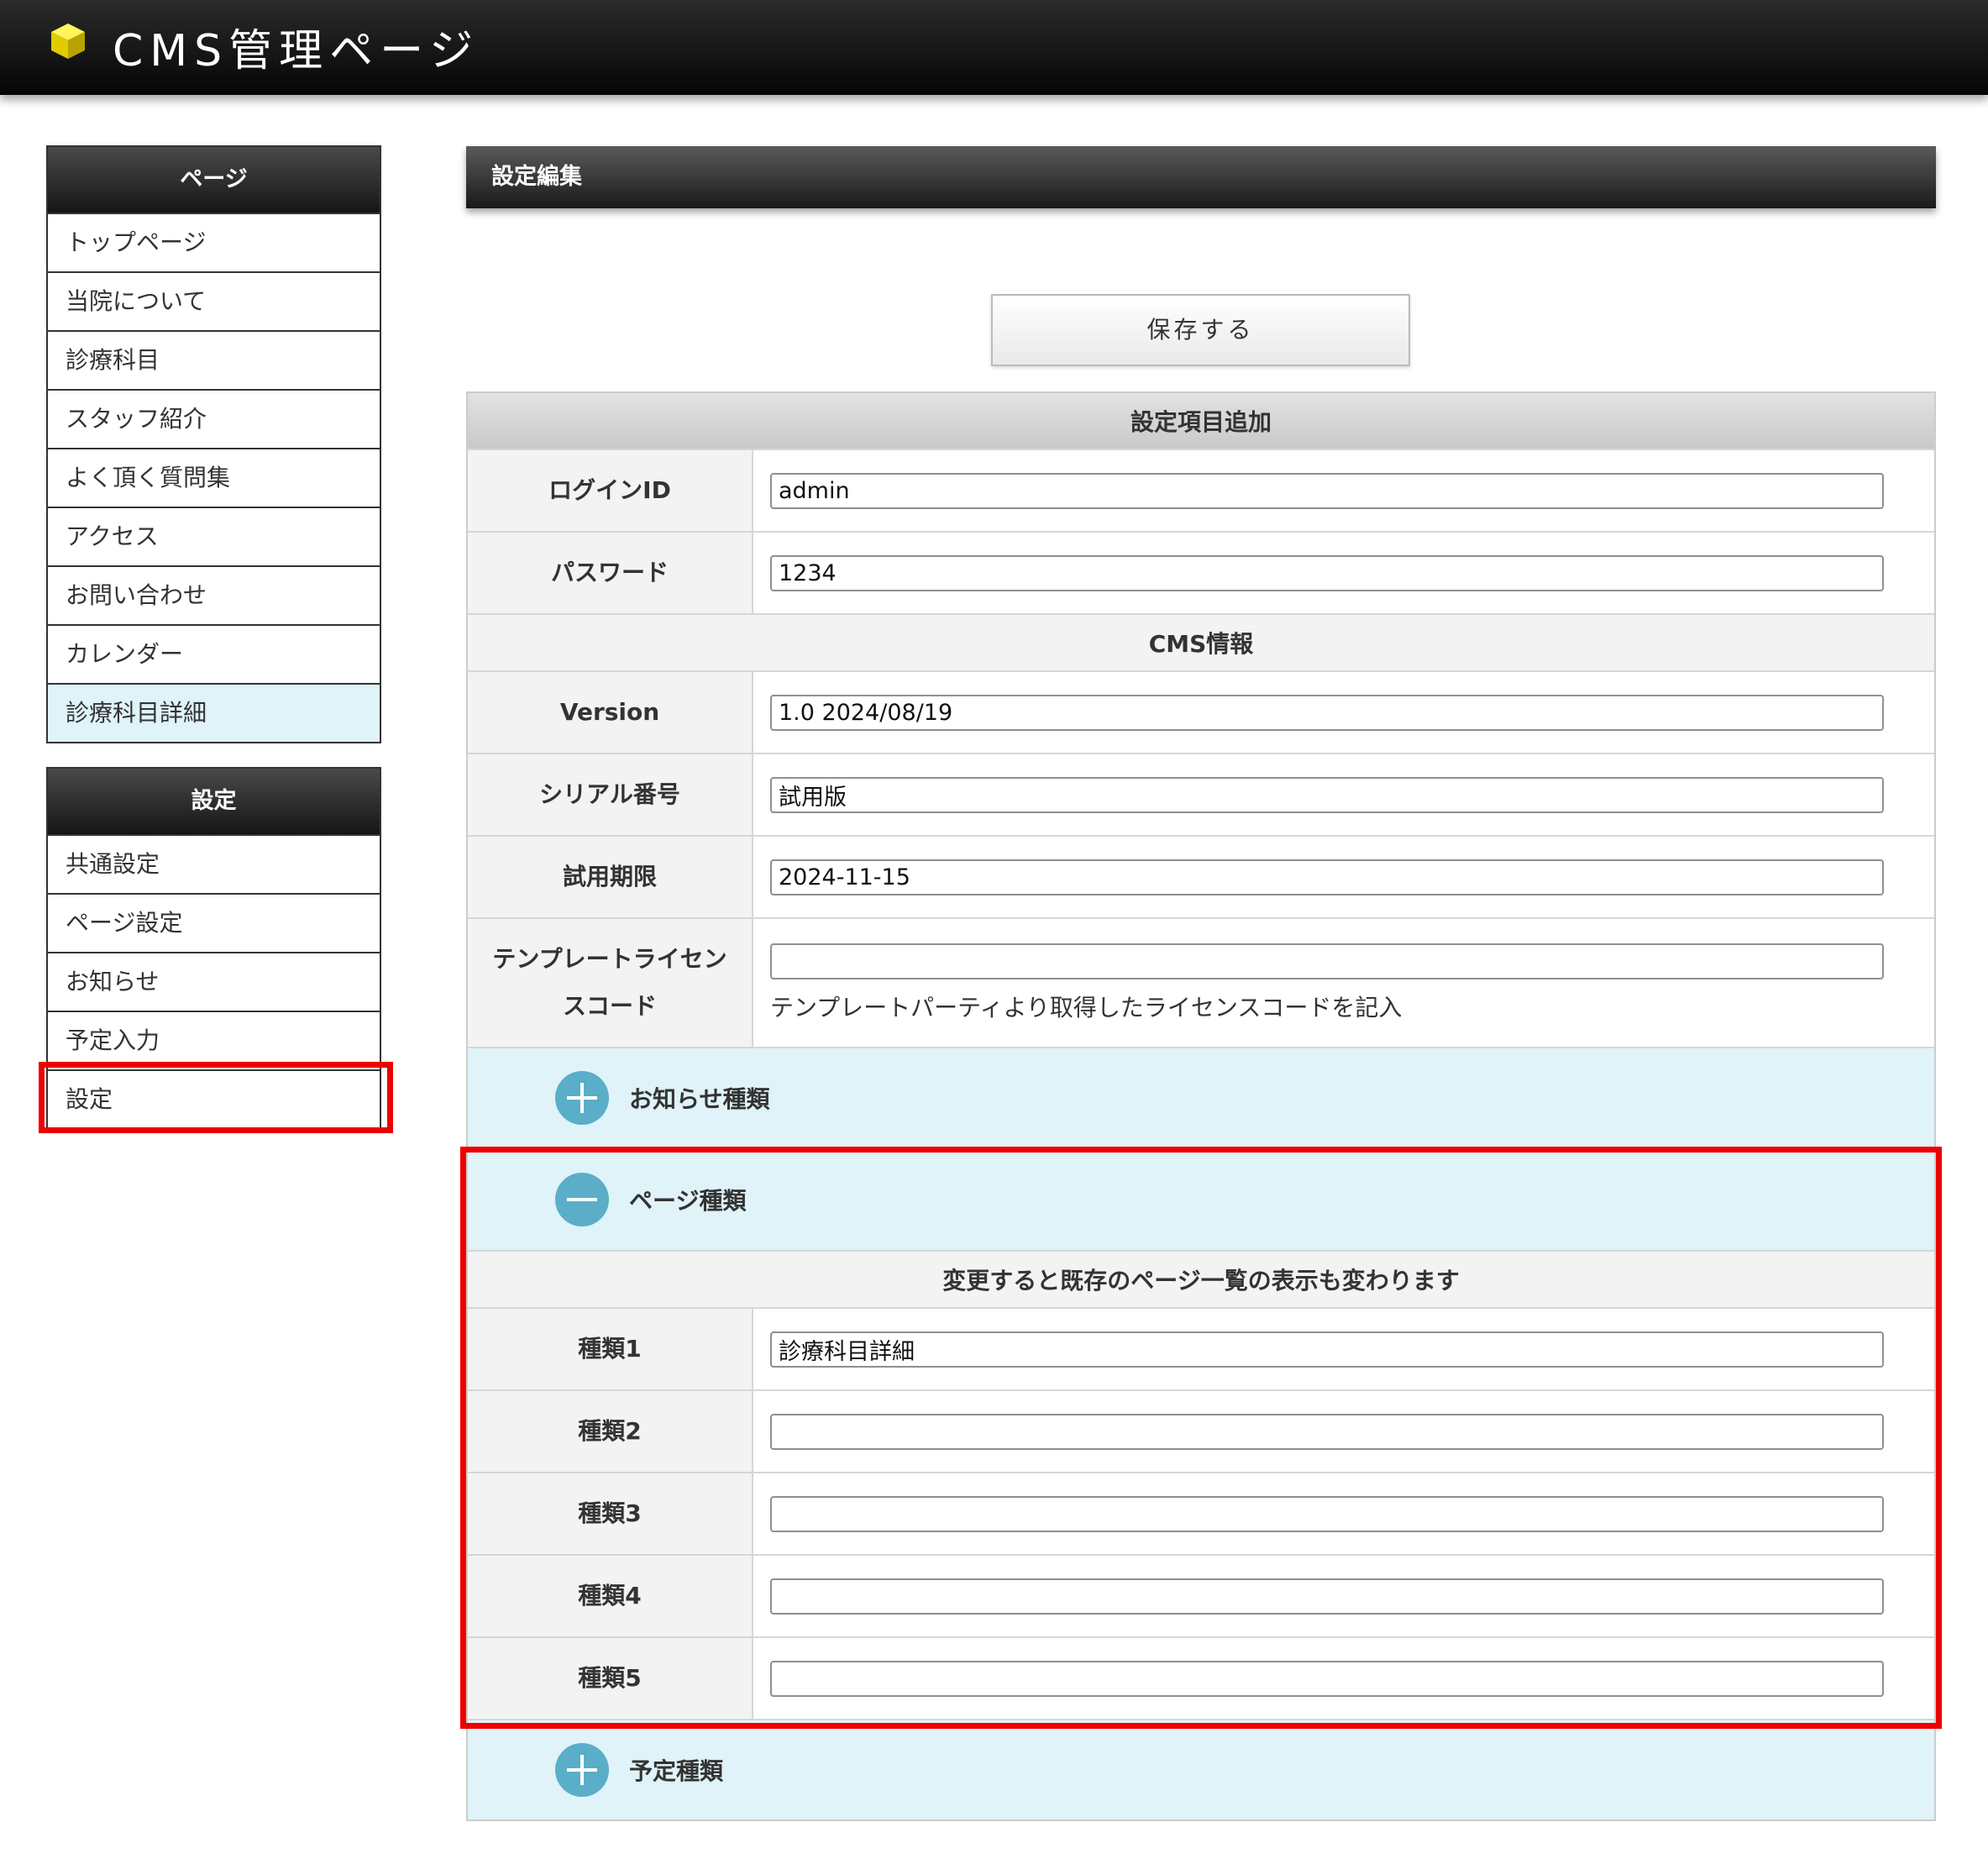 This screenshot has height=1859, width=1988. What do you see at coordinates (994, 47) in the screenshot?
I see `app-header: CMS管理ページ` at bounding box center [994, 47].